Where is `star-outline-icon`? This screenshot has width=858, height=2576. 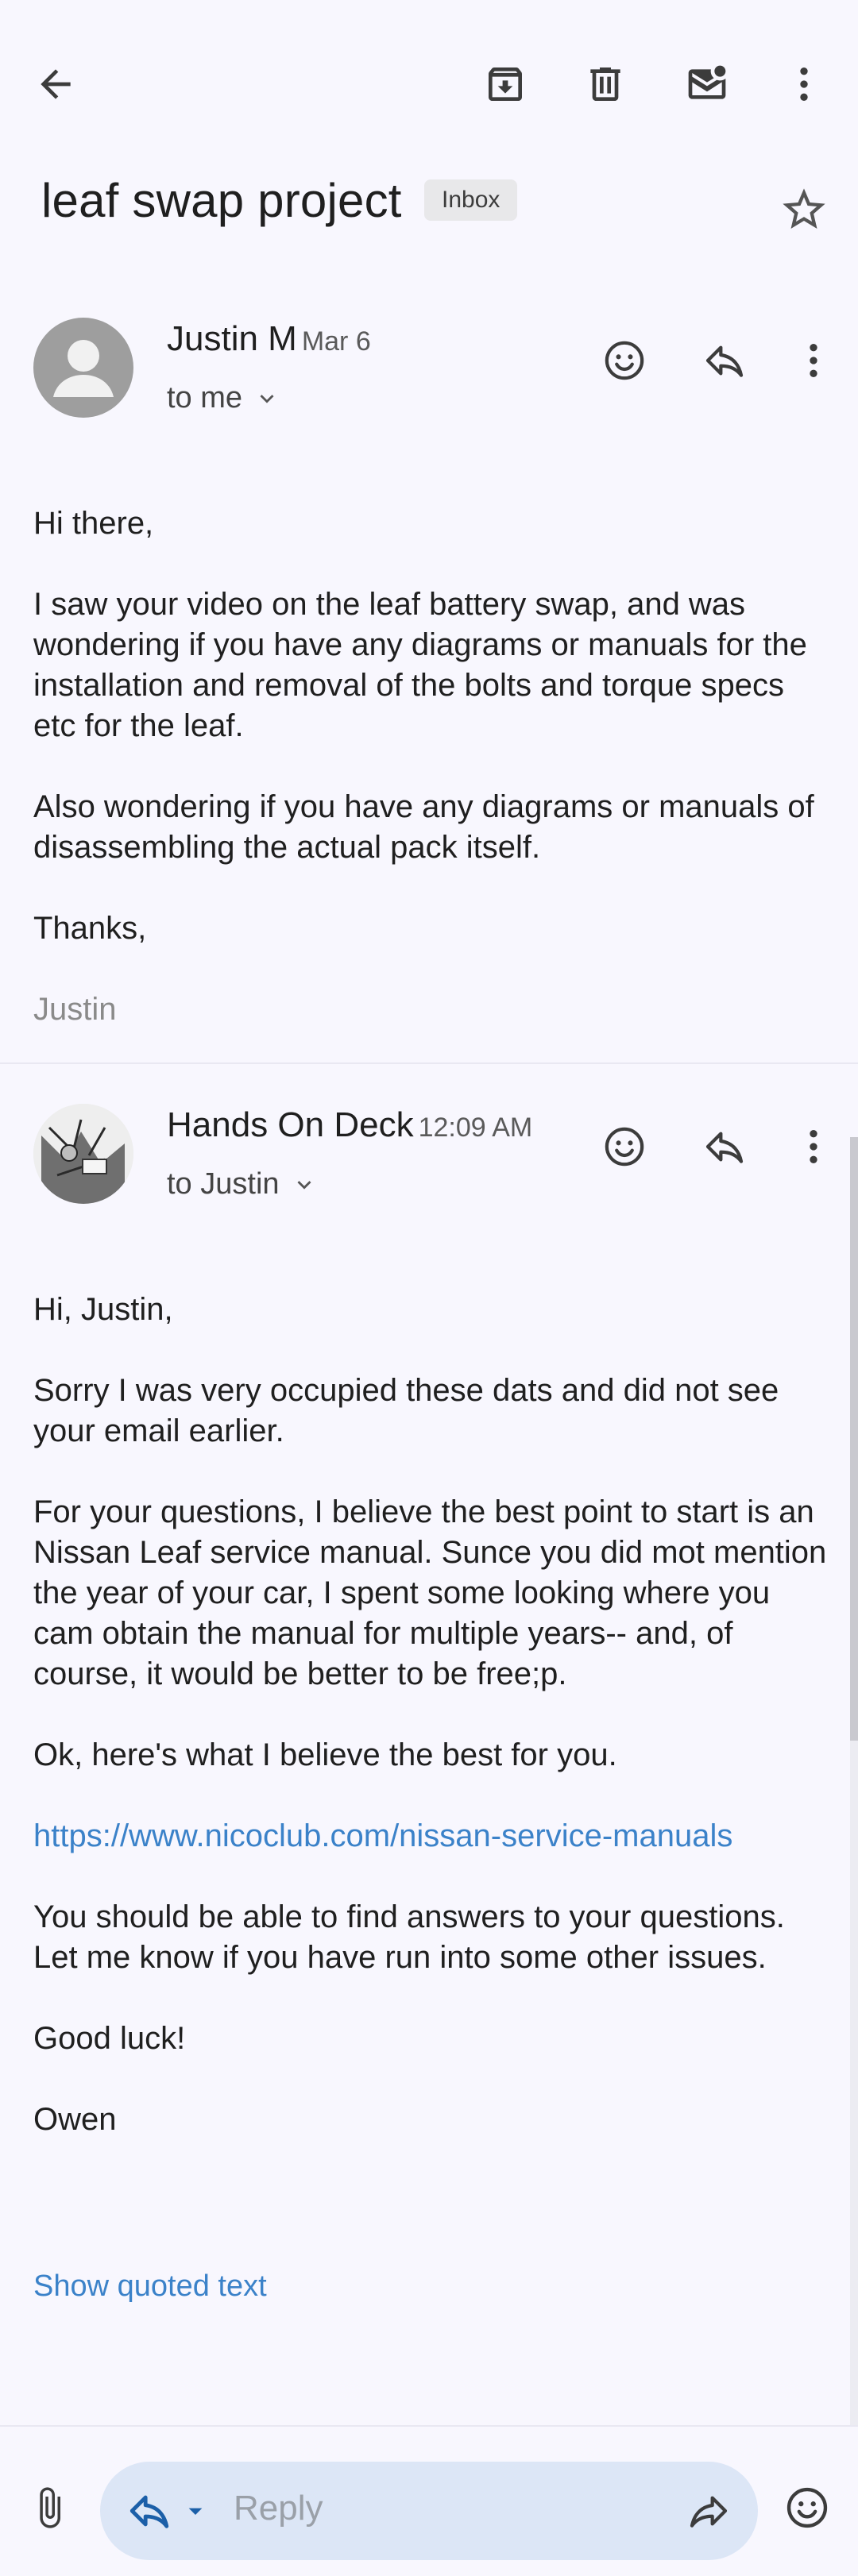
star-outline-icon is located at coordinates (804, 209).